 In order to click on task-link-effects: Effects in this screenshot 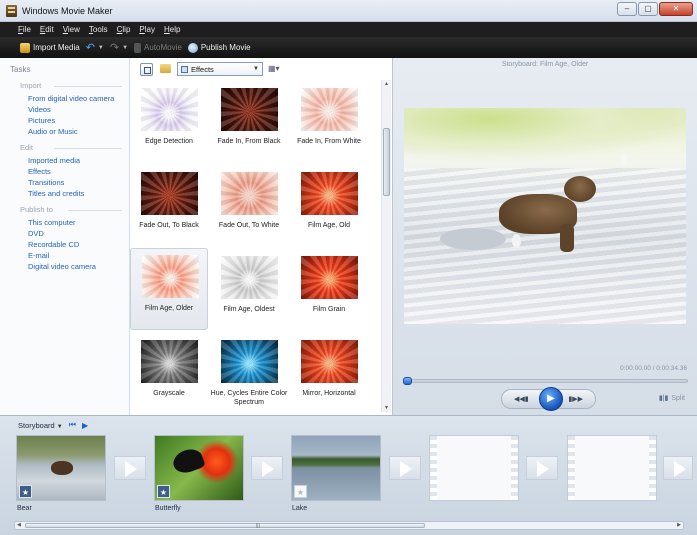, I will do `click(39, 171)`.